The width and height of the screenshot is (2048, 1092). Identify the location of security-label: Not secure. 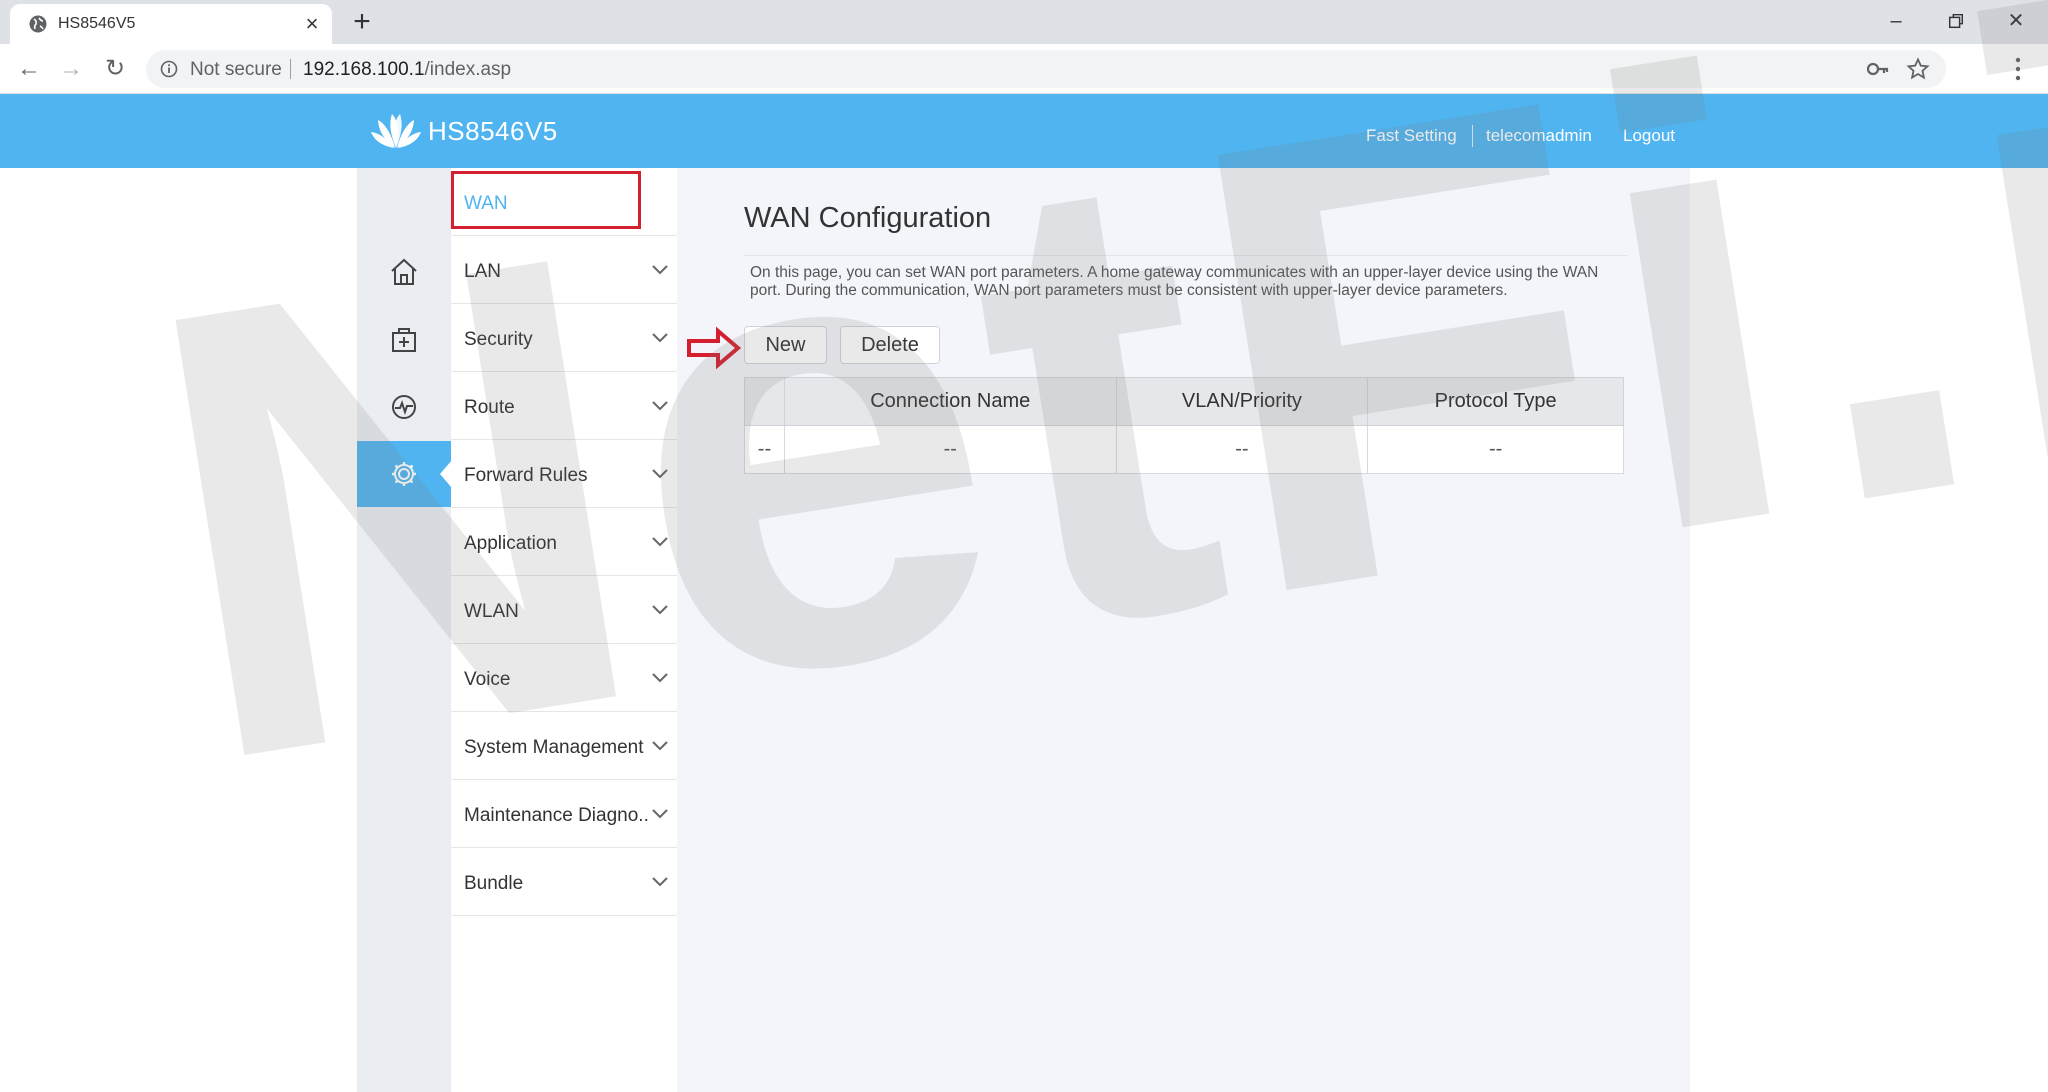
(236, 69).